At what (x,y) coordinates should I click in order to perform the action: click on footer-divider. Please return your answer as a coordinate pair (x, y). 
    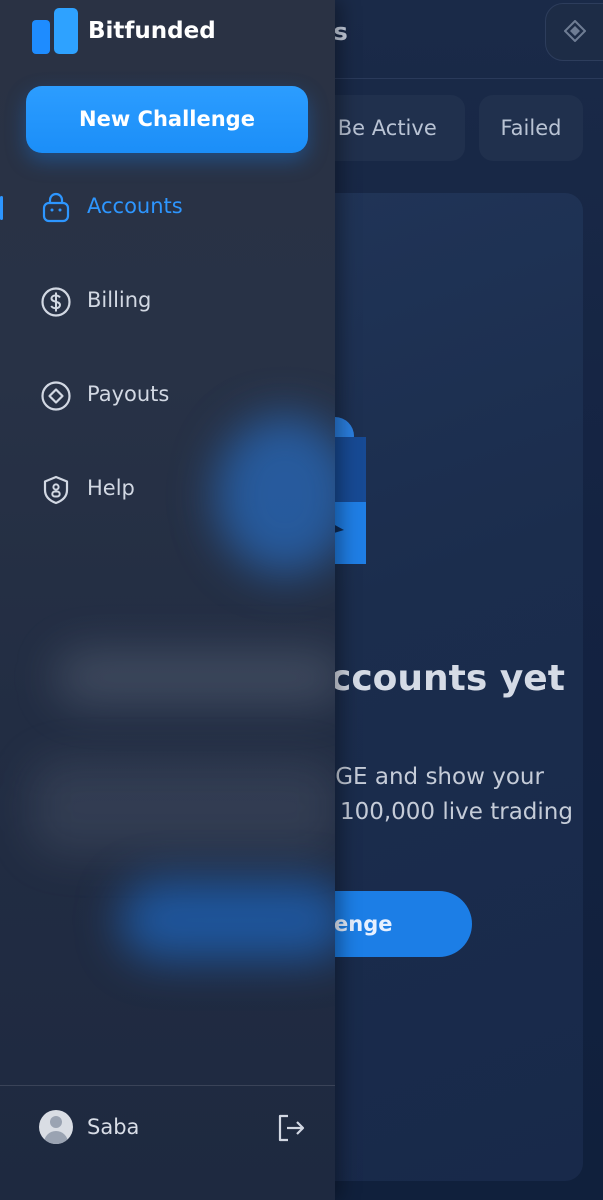
    Looking at the image, I should click on (167, 1085).